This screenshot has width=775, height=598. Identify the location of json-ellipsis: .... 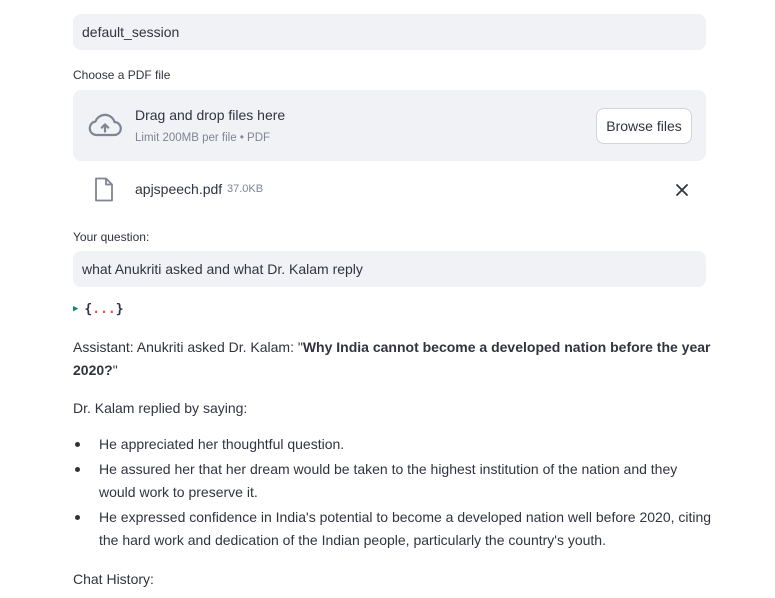
(104, 309).